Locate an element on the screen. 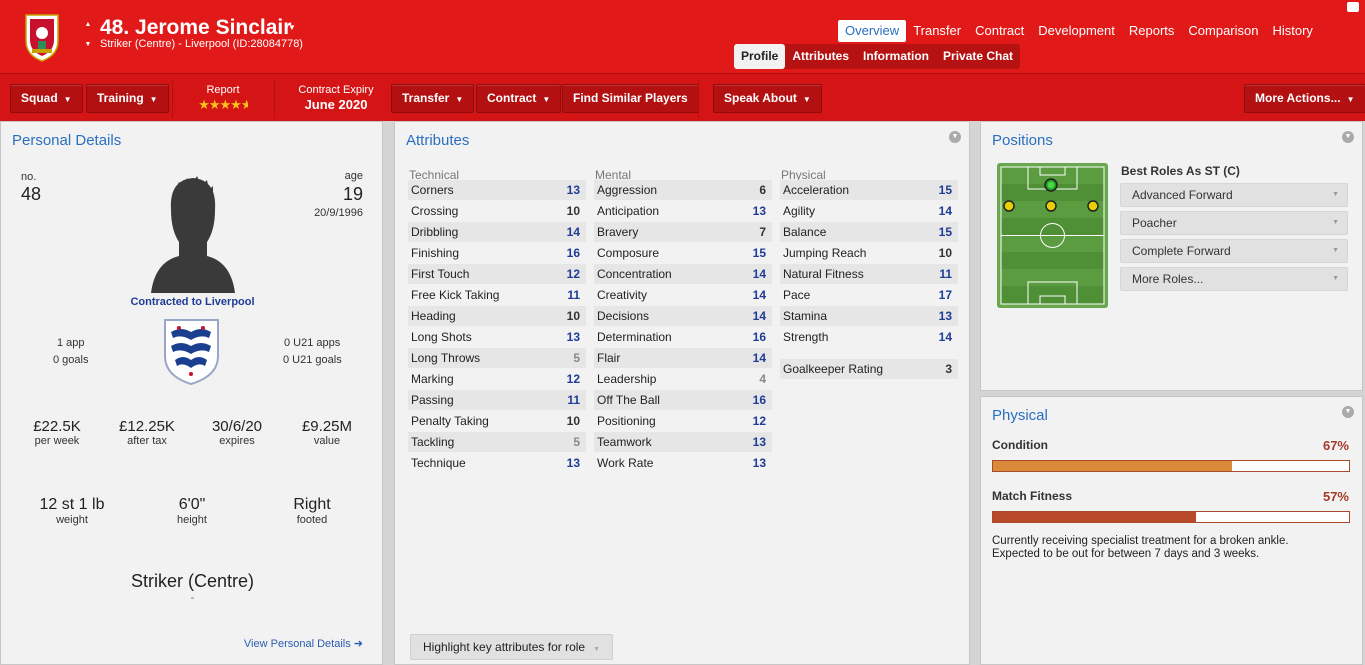 This screenshot has width=1365, height=665. attribute-name: Stamina is located at coordinates (805, 316).